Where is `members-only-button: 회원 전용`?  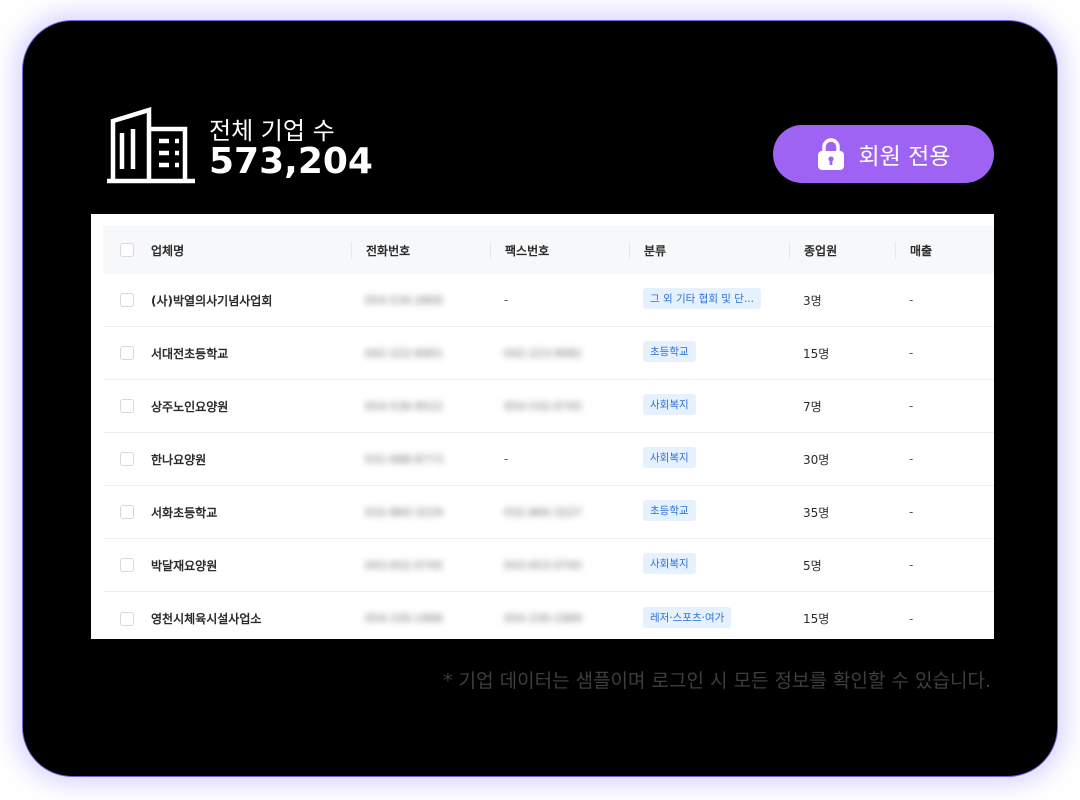
members-only-button: 회원 전용 is located at coordinates (883, 154).